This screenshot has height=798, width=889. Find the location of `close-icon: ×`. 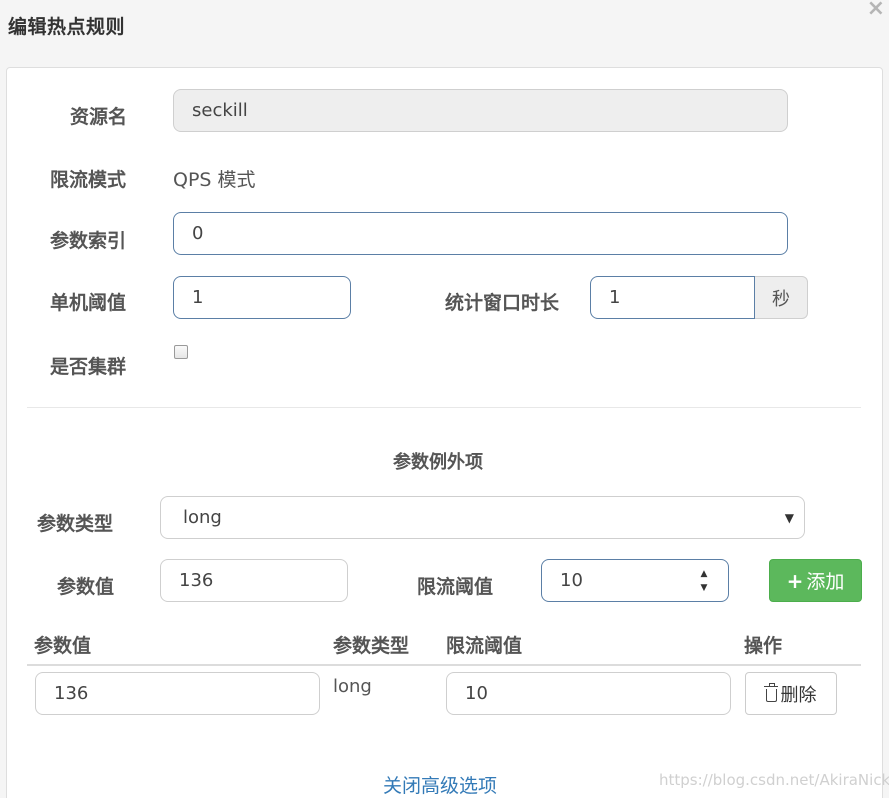

close-icon: × is located at coordinates (876, 10).